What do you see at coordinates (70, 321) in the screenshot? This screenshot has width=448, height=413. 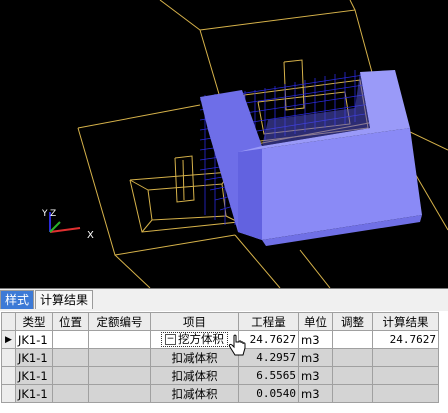 I see `col-header-position: 位置` at bounding box center [70, 321].